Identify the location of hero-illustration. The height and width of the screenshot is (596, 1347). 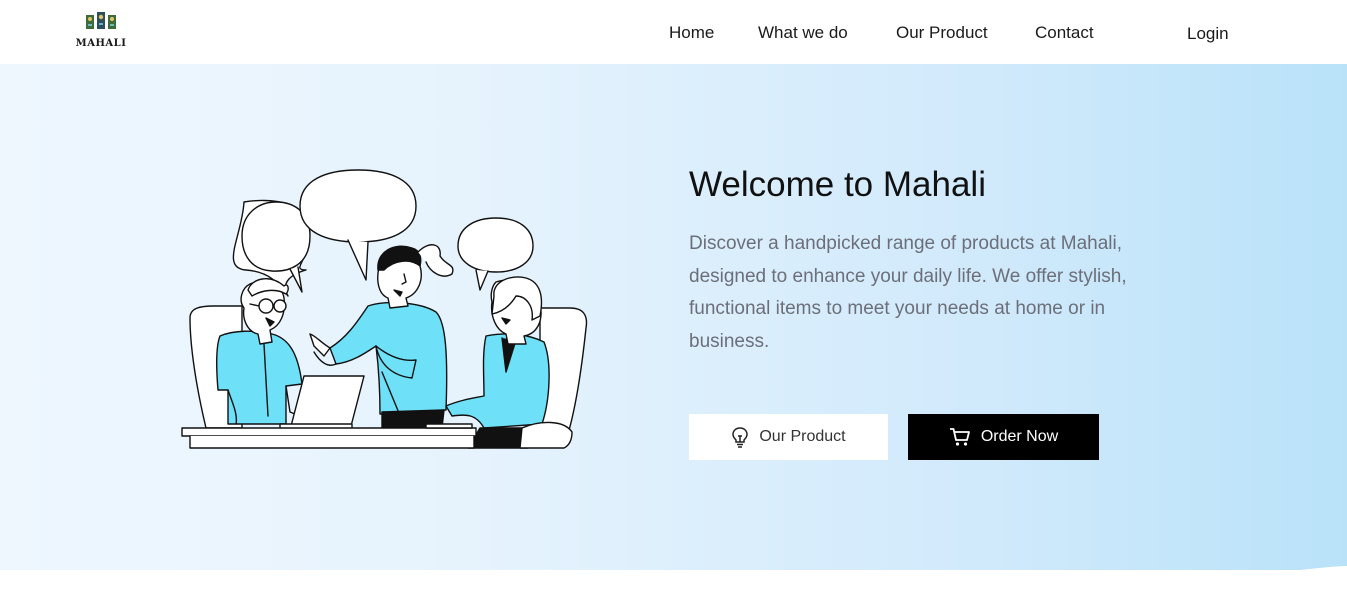
(386, 309).